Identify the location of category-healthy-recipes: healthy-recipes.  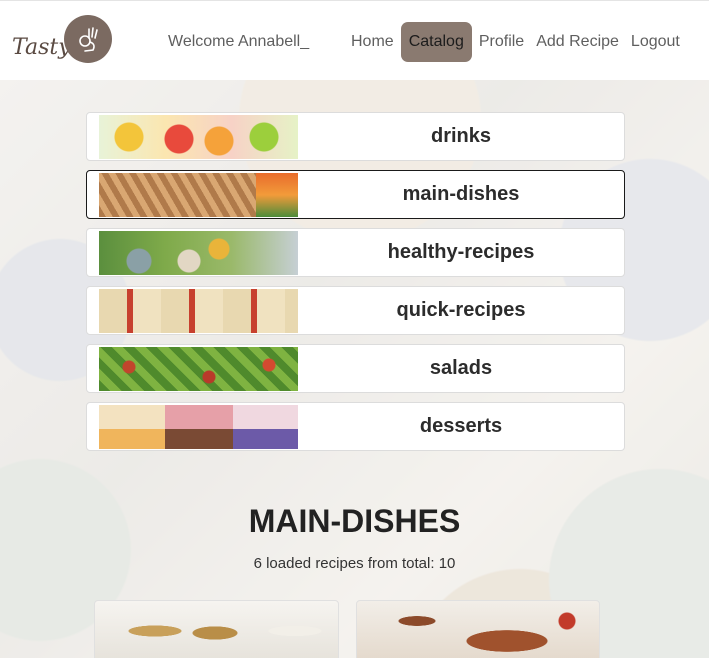
(355, 252).